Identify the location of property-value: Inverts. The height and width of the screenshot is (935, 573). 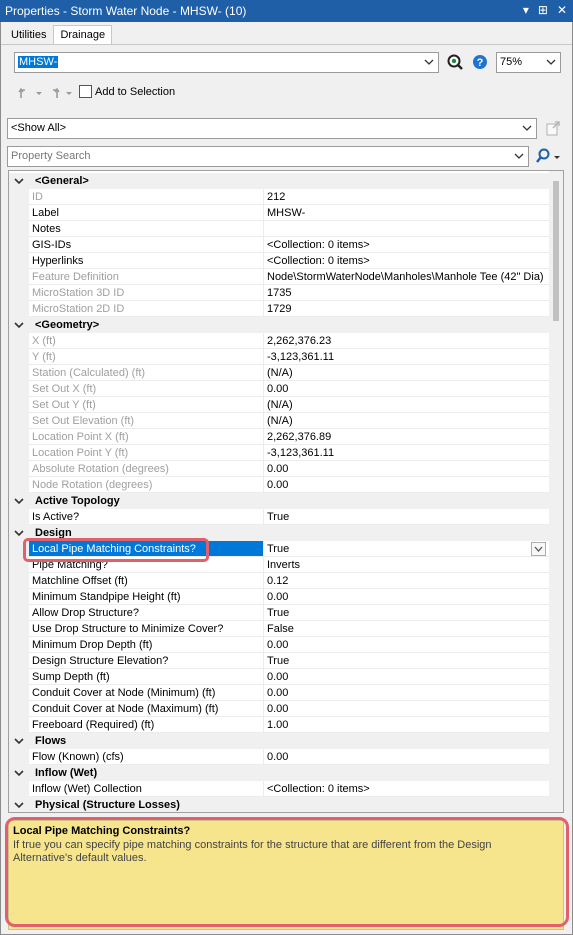
(406, 565).